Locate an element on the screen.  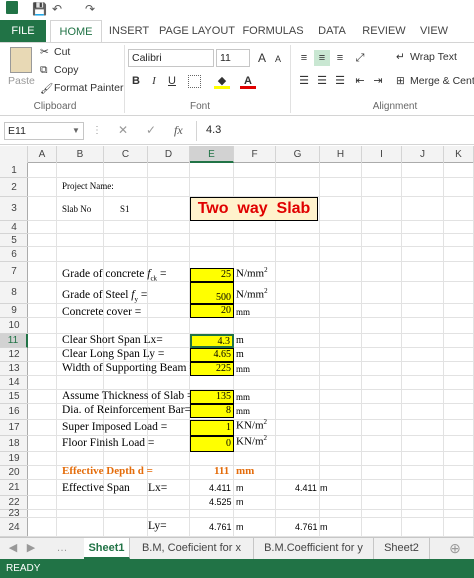
column-header: G is located at coordinates (298, 154).